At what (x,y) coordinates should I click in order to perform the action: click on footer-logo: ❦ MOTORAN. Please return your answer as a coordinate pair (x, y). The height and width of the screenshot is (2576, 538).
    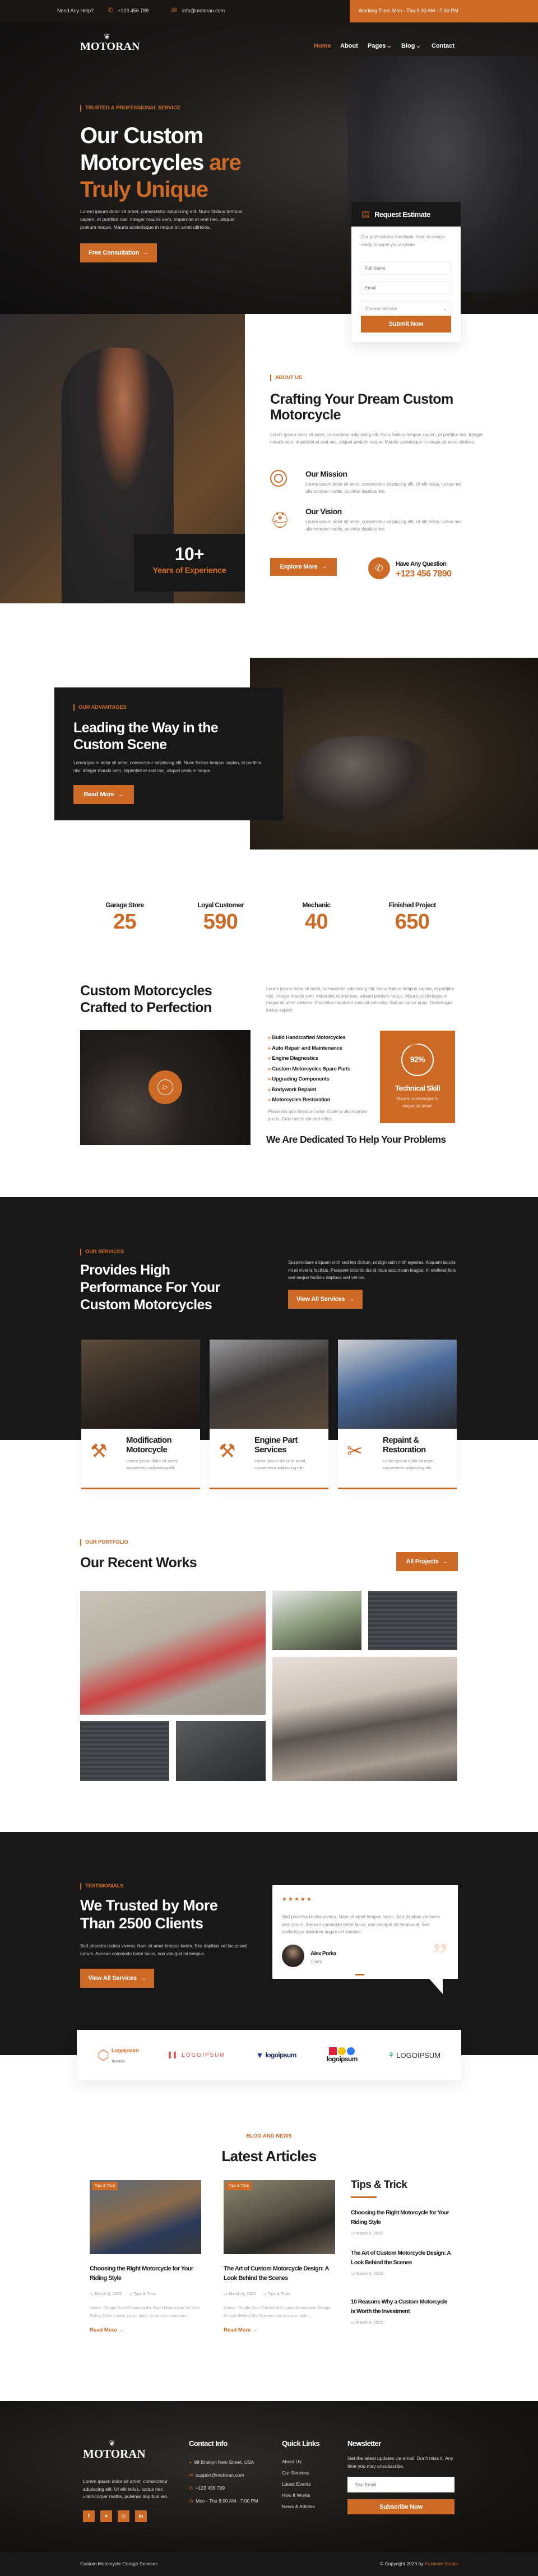
    Looking at the image, I should click on (114, 2450).